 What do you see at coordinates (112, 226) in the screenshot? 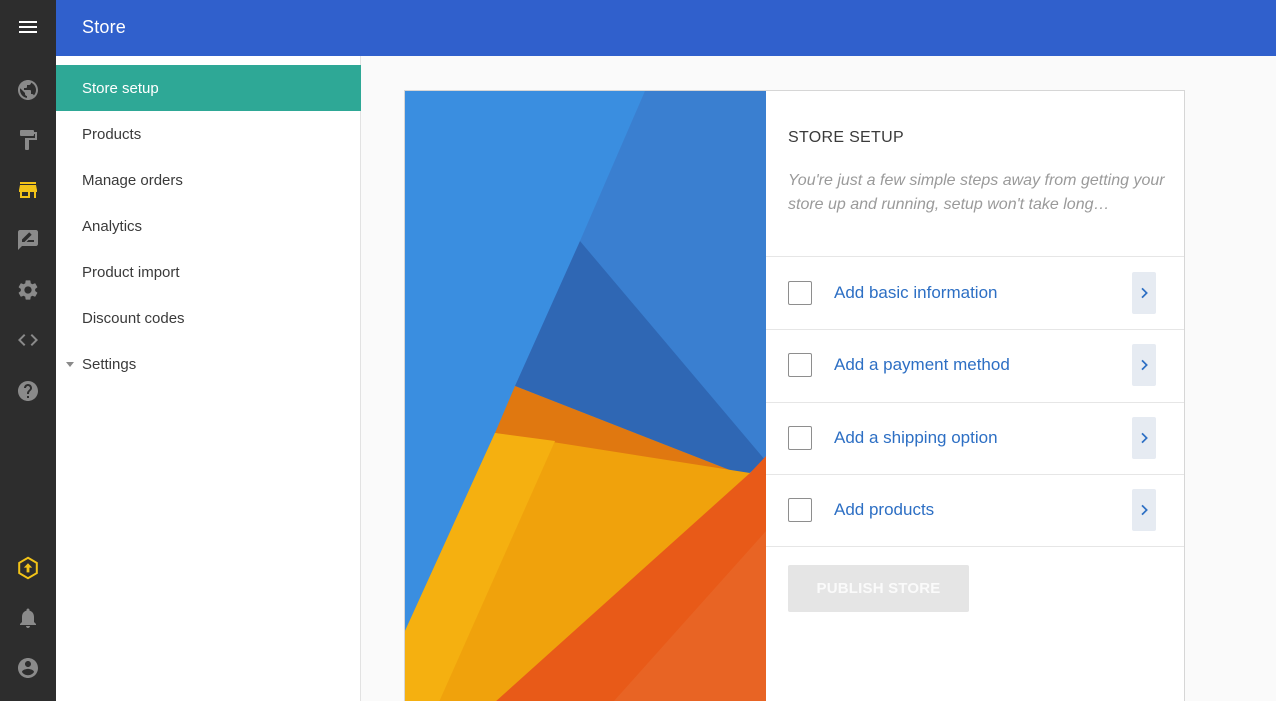
I see `nav-item-label: Analytics` at bounding box center [112, 226].